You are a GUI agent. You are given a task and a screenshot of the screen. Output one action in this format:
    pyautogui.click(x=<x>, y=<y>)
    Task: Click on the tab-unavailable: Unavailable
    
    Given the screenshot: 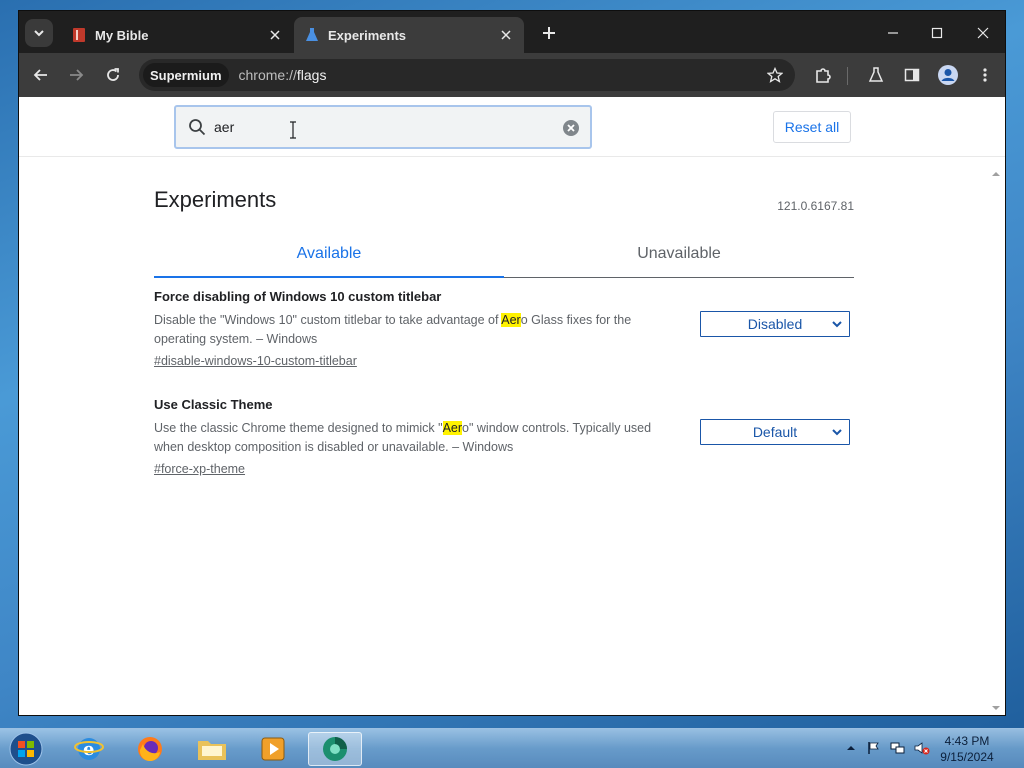 What is the action you would take?
    pyautogui.click(x=679, y=254)
    